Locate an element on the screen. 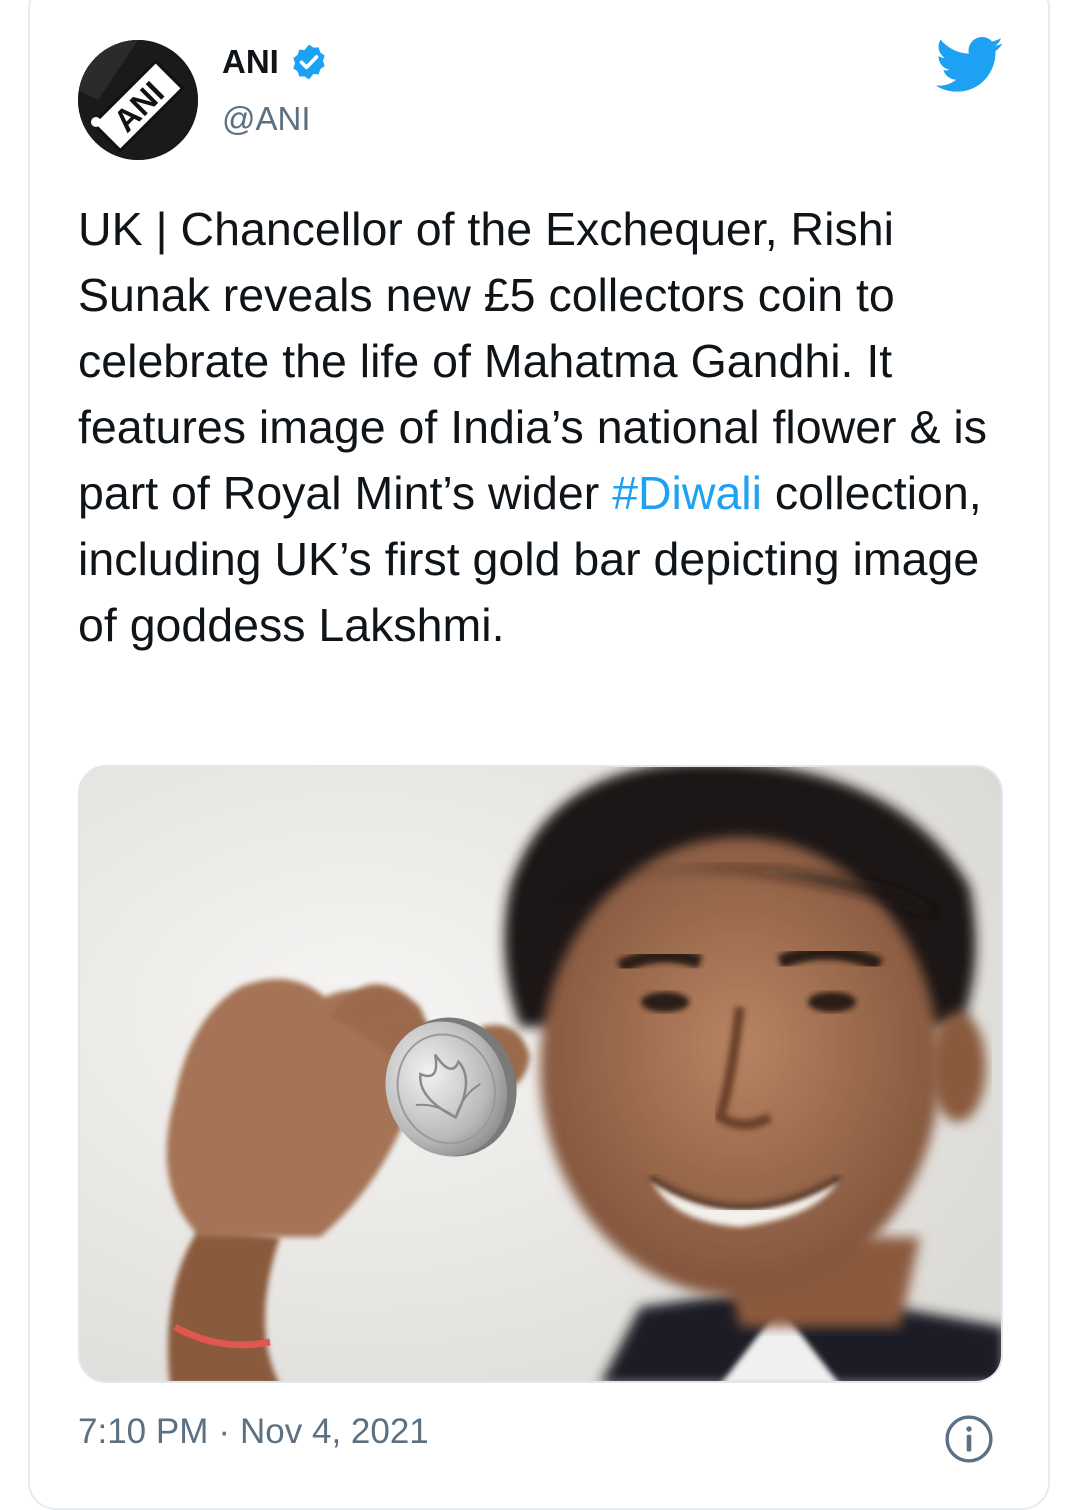 The height and width of the screenshot is (1510, 1080). ani-logo: ANI is located at coordinates (138, 100).